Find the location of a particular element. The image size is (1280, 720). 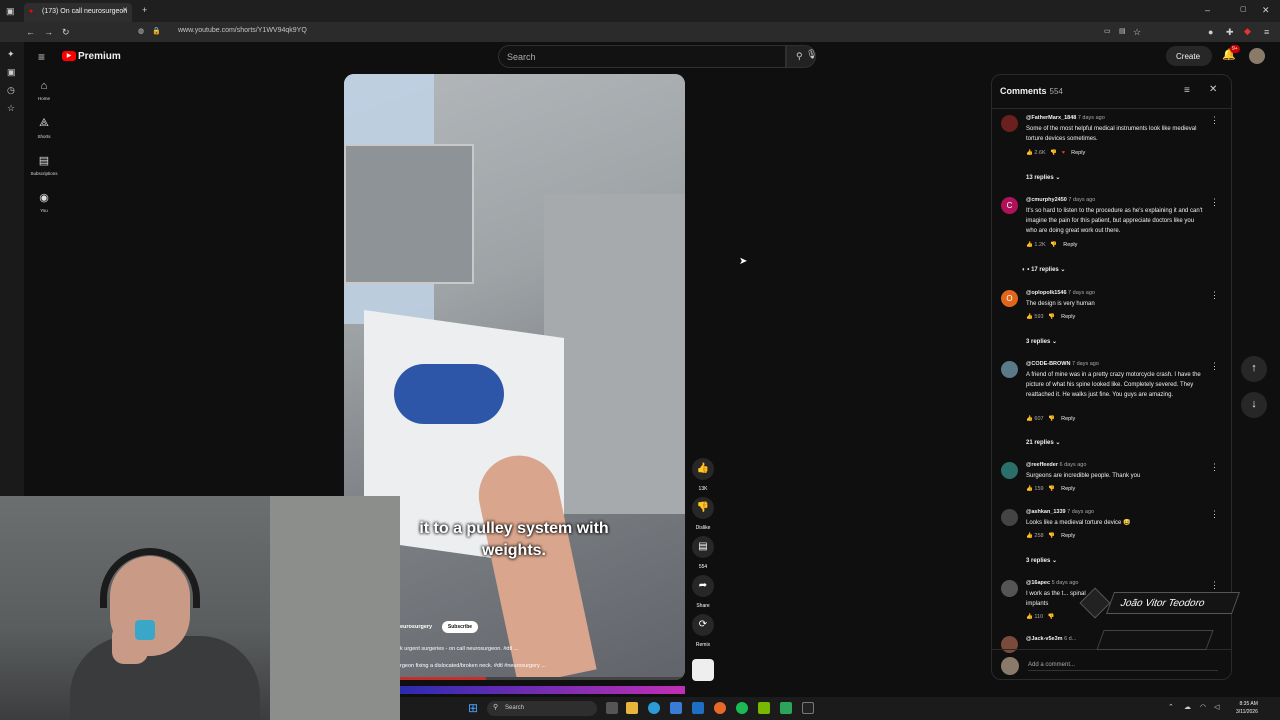

next-short-button: ↓ is located at coordinates (1254, 405).